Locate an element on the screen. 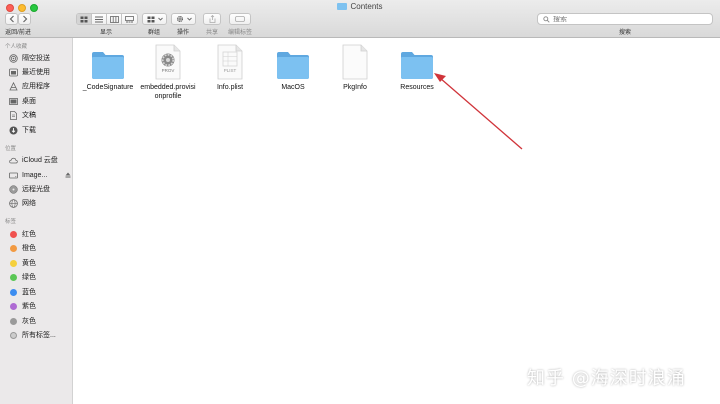  annotation-arrow is located at coordinates (478, 111).